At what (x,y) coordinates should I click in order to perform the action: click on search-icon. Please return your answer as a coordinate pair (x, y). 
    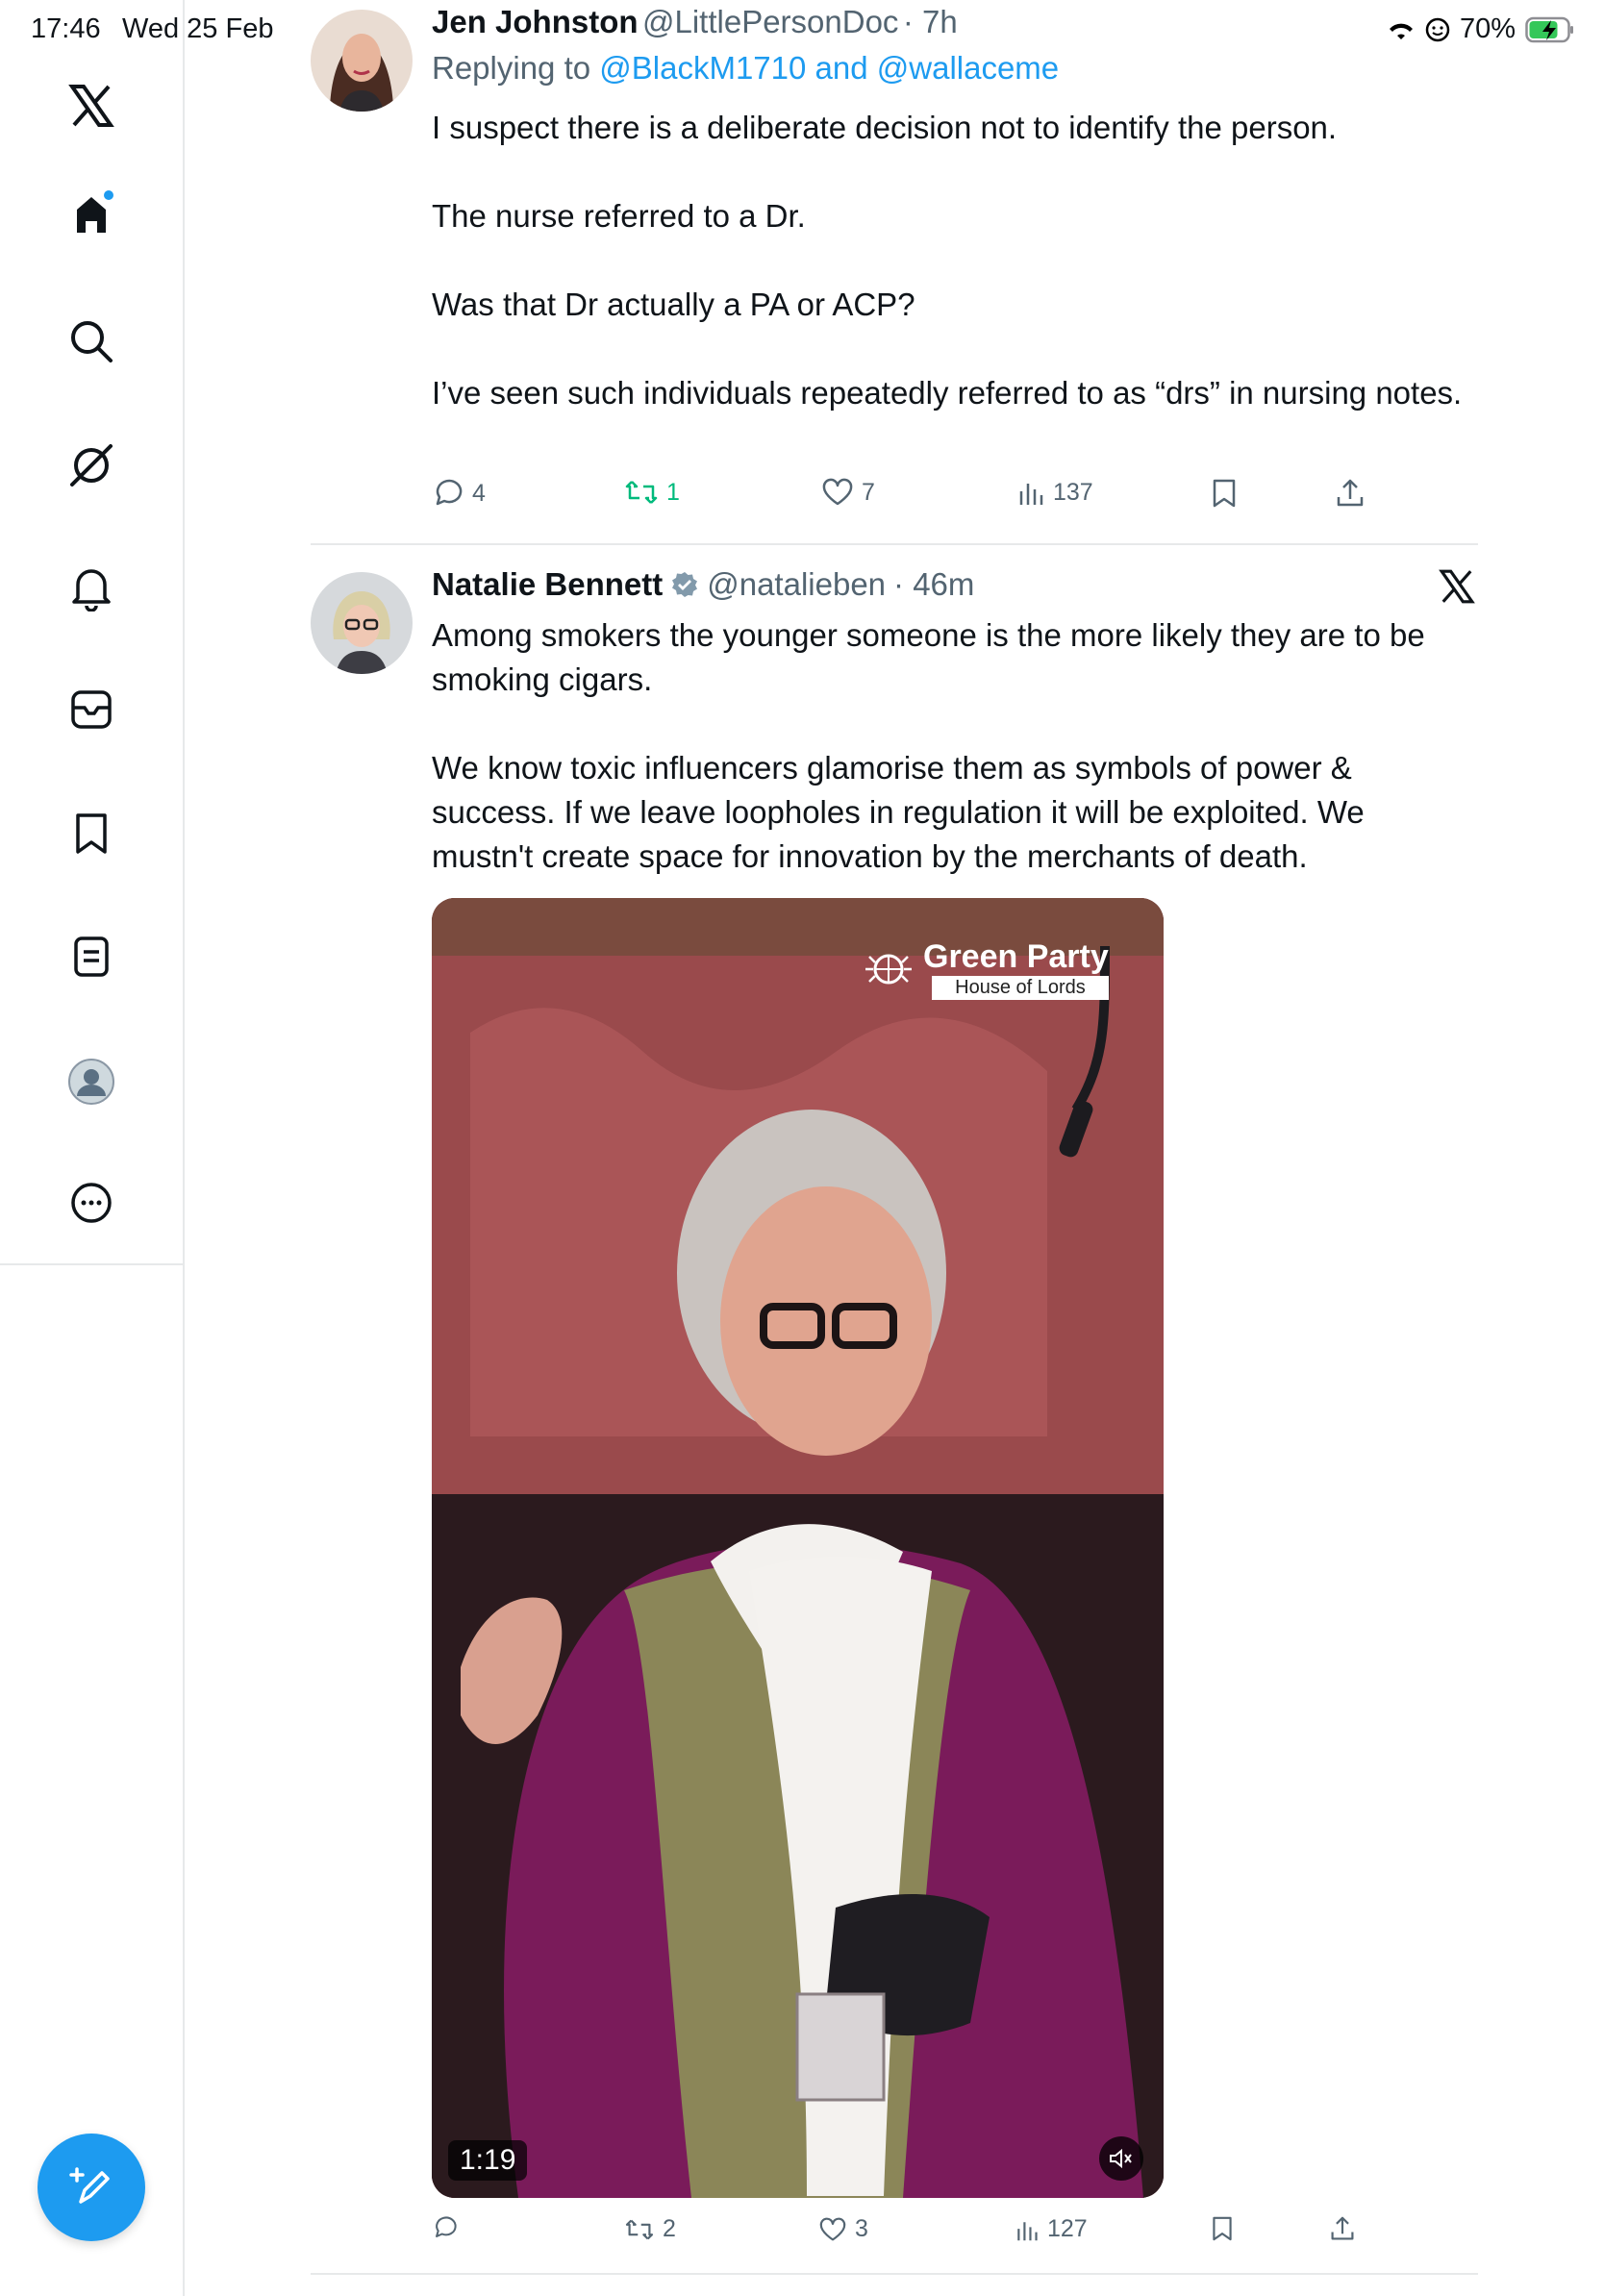
    Looking at the image, I should click on (92, 341).